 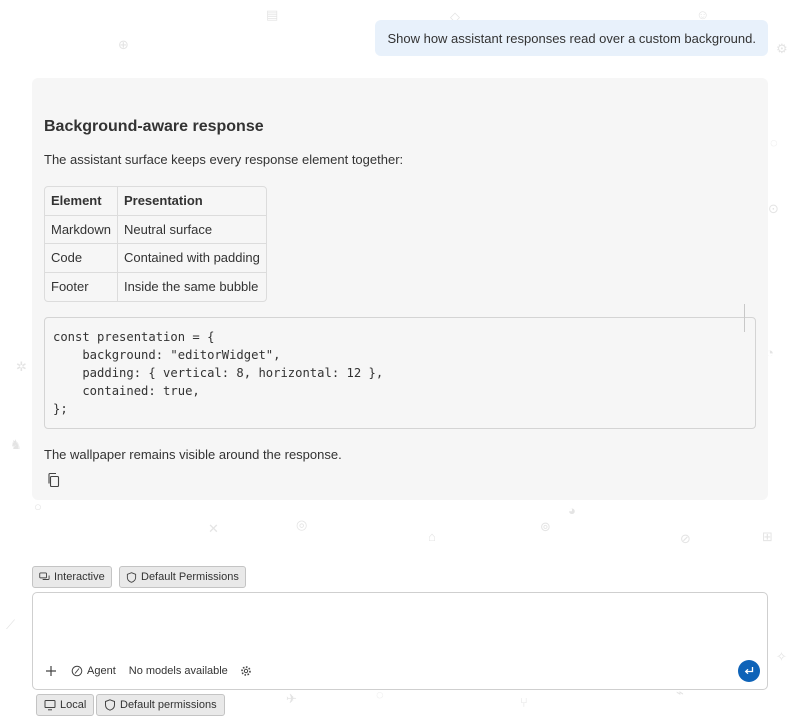 What do you see at coordinates (60, 409) in the screenshot?
I see `code-line: };` at bounding box center [60, 409].